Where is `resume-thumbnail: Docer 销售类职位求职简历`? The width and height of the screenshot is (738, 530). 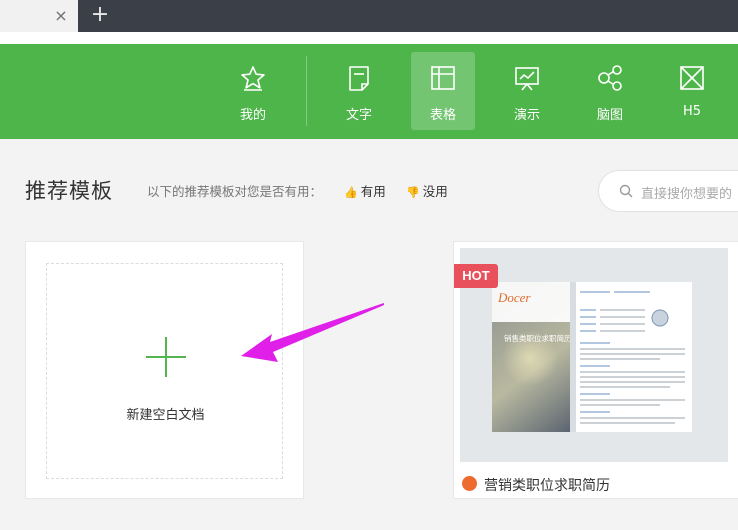
resume-thumbnail: Docer 销售类职位求职简历 is located at coordinates (592, 357).